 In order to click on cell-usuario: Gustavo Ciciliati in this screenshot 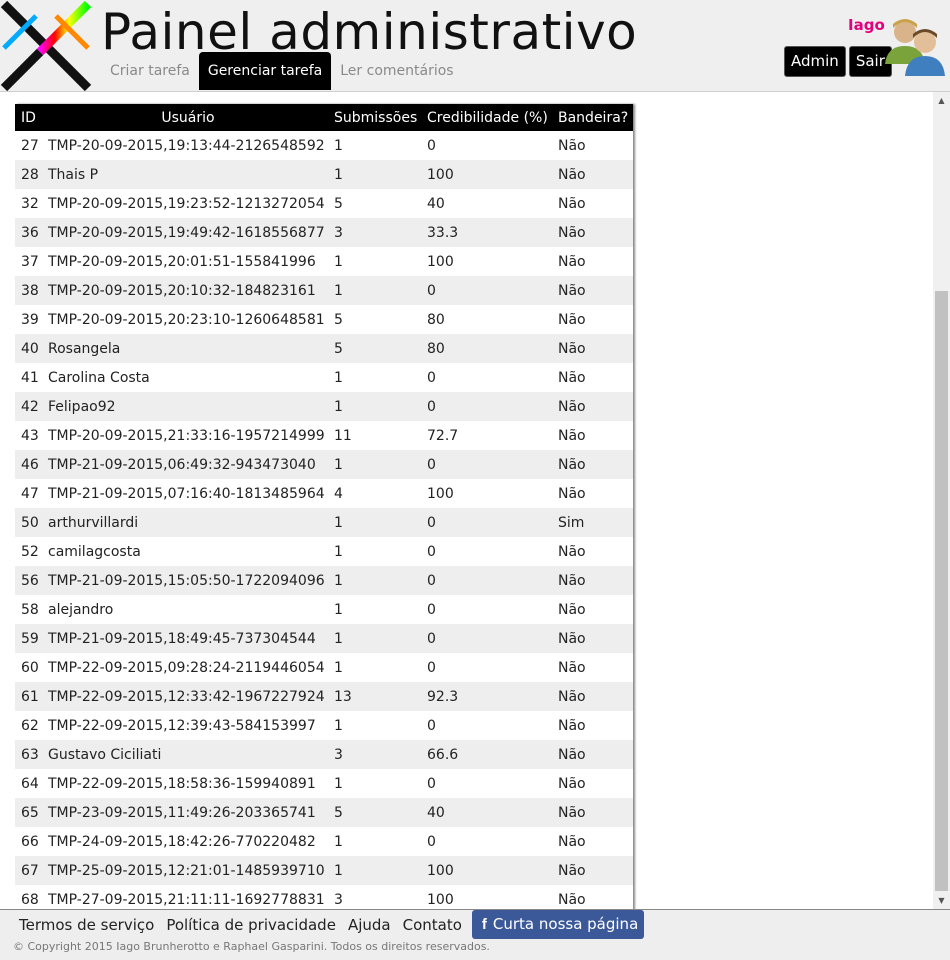, I will do `click(185, 754)`.